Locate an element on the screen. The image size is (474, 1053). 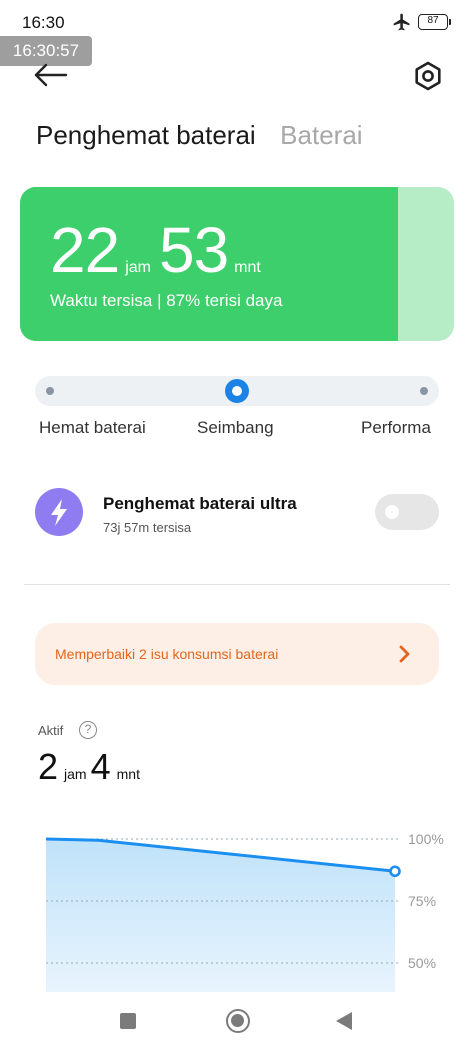
remaining-minutes: 53 is located at coordinates (193, 250).